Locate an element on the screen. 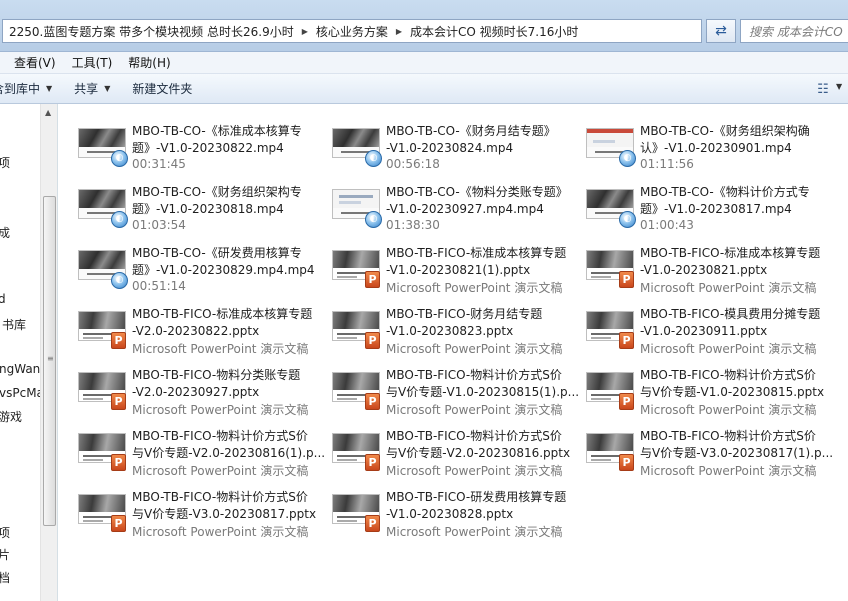 Image resolution: width=848 pixels, height=601 pixels. nav-item: d is located at coordinates (3, 299).